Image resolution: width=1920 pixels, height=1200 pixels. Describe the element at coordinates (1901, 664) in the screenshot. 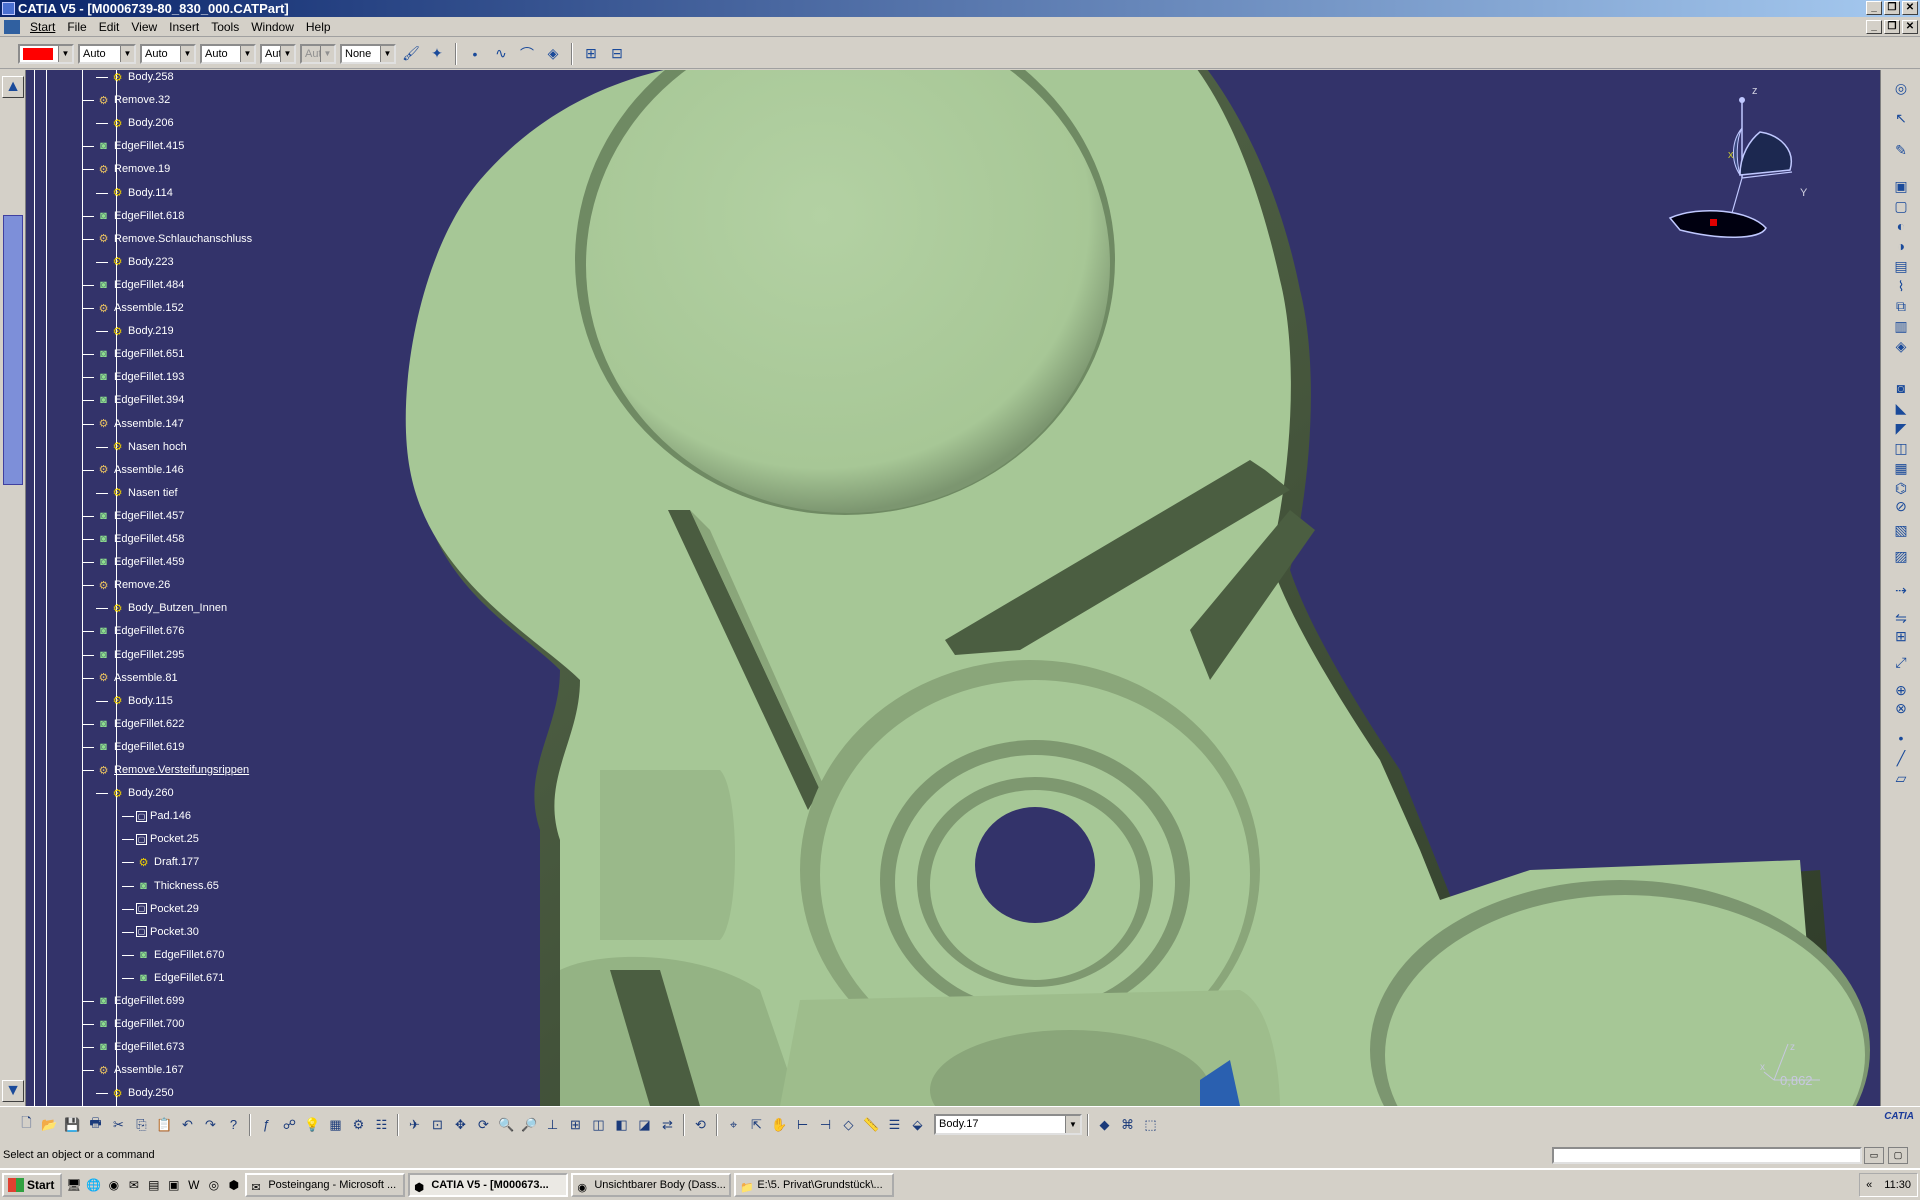

I see `scaling-icon: ⤢` at that location.